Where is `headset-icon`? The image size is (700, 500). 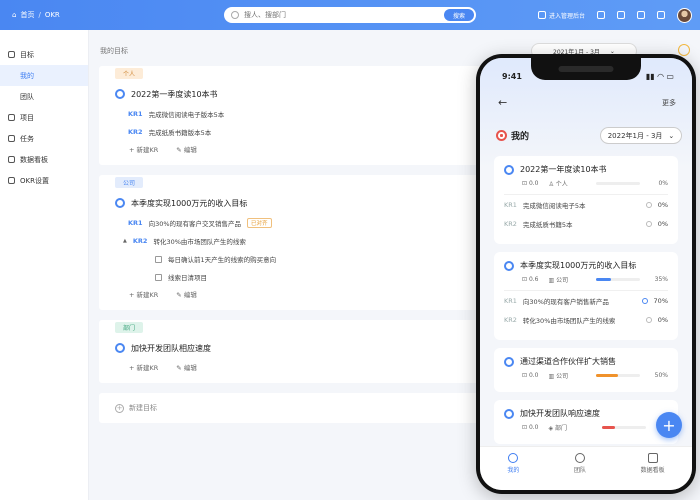
headset-icon is located at coordinates (641, 15).